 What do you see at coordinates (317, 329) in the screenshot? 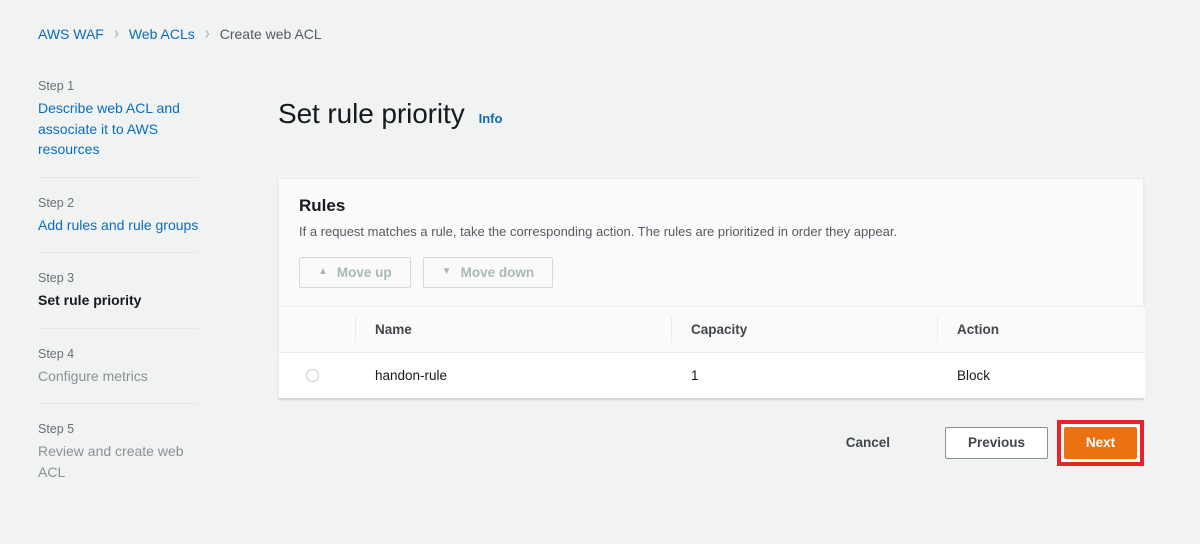
I see `rules-table-header-select` at bounding box center [317, 329].